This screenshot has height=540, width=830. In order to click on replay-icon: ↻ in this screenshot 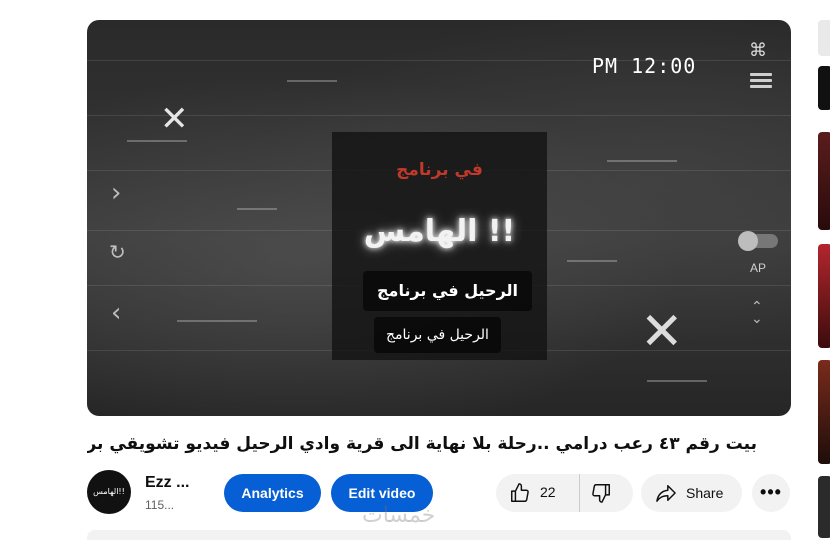, I will do `click(117, 252)`.